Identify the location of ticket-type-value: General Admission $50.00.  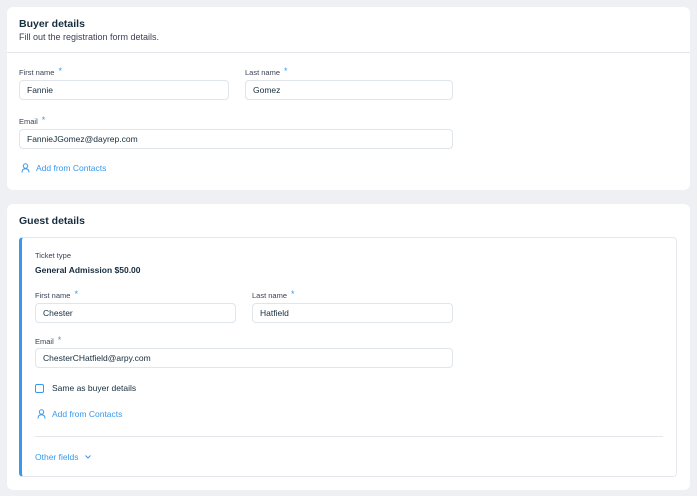
(88, 270).